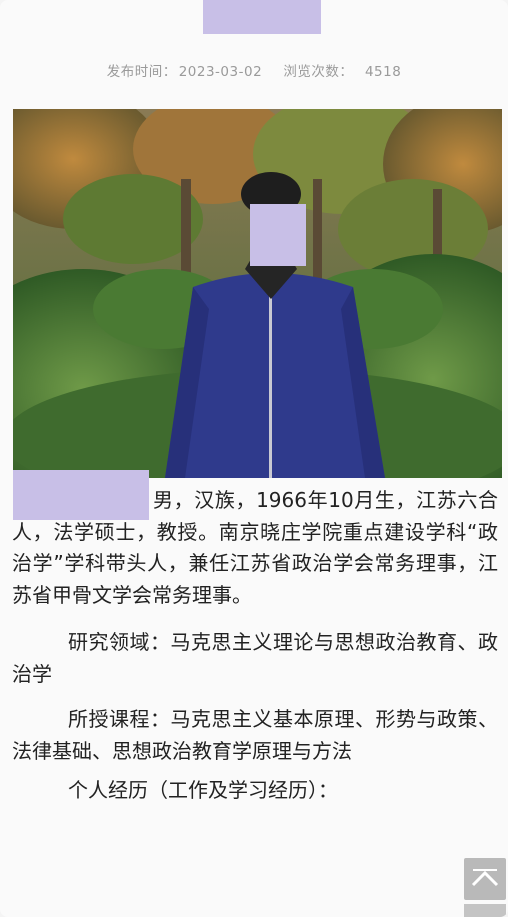  What do you see at coordinates (203, 790) in the screenshot?
I see `experience-heading-text: 个人经历（工作及学习经历）：` at bounding box center [203, 790].